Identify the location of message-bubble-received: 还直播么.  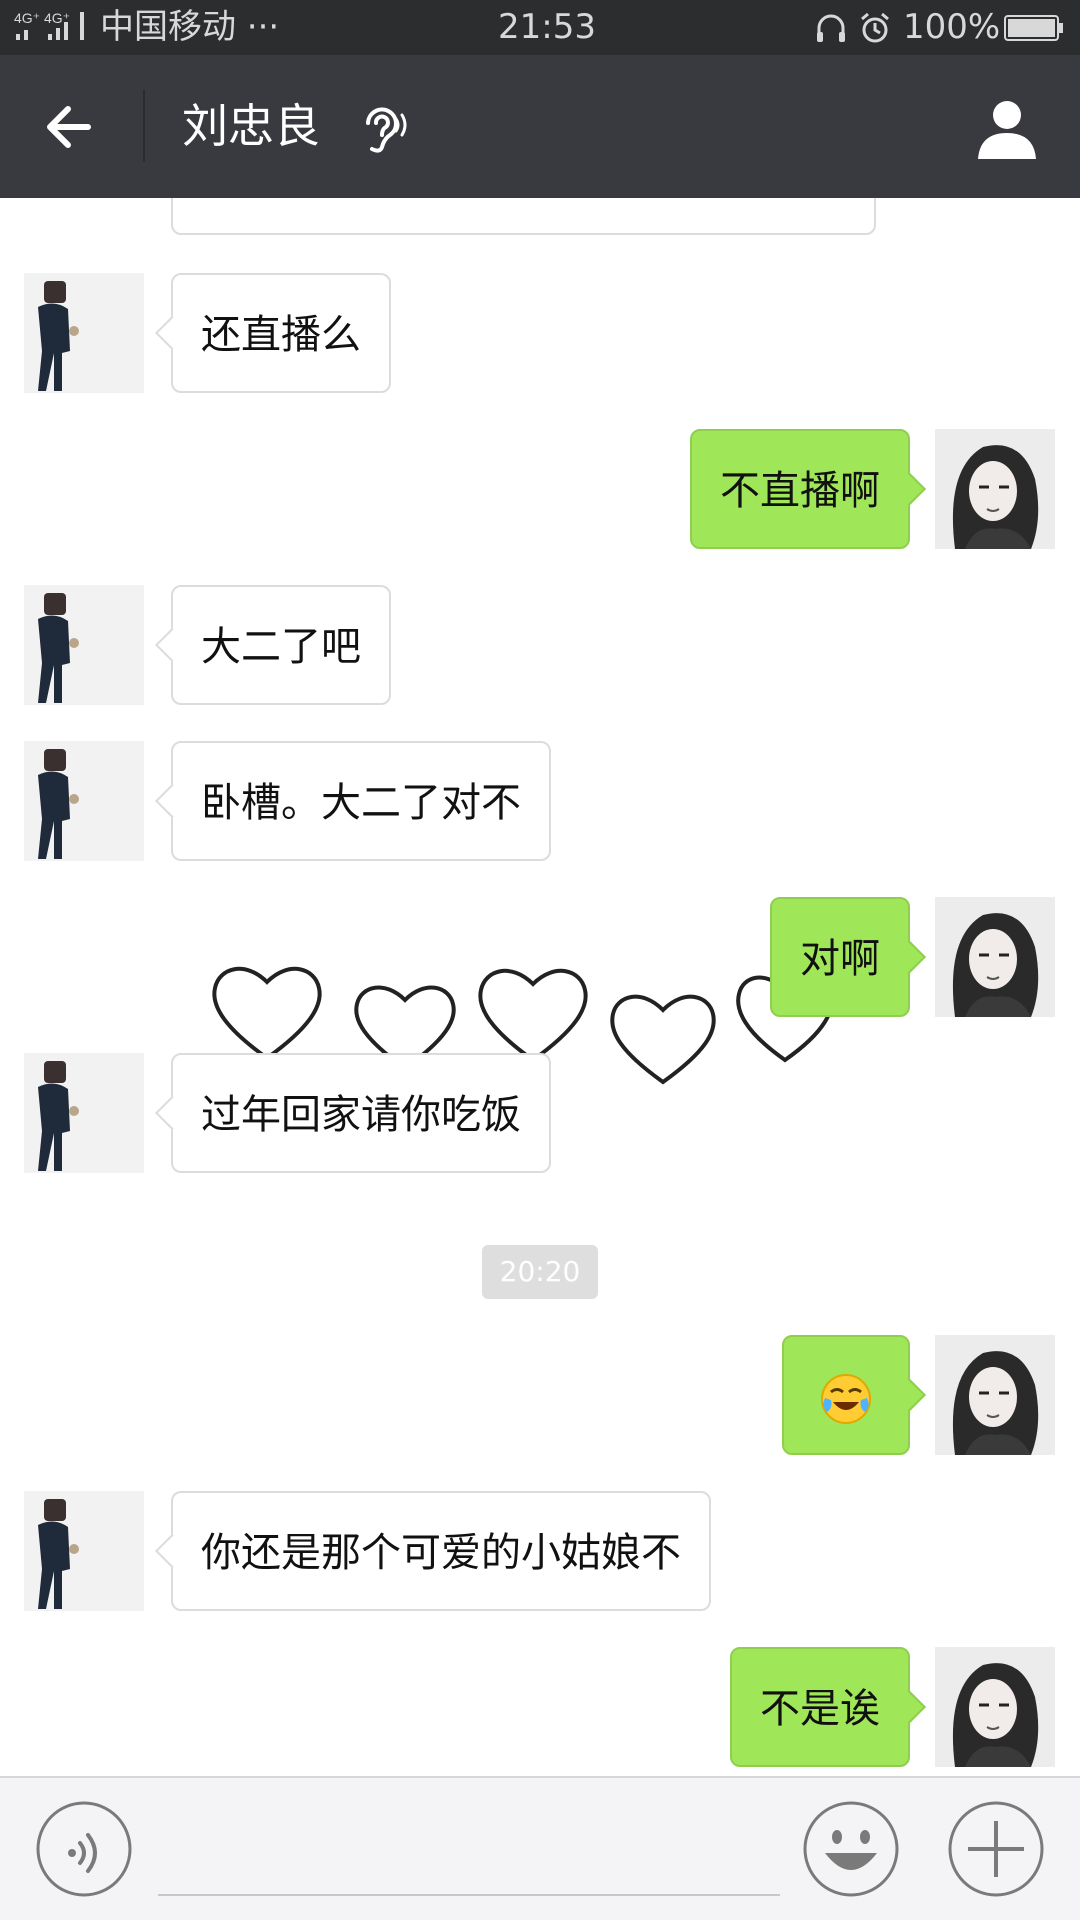
(281, 333).